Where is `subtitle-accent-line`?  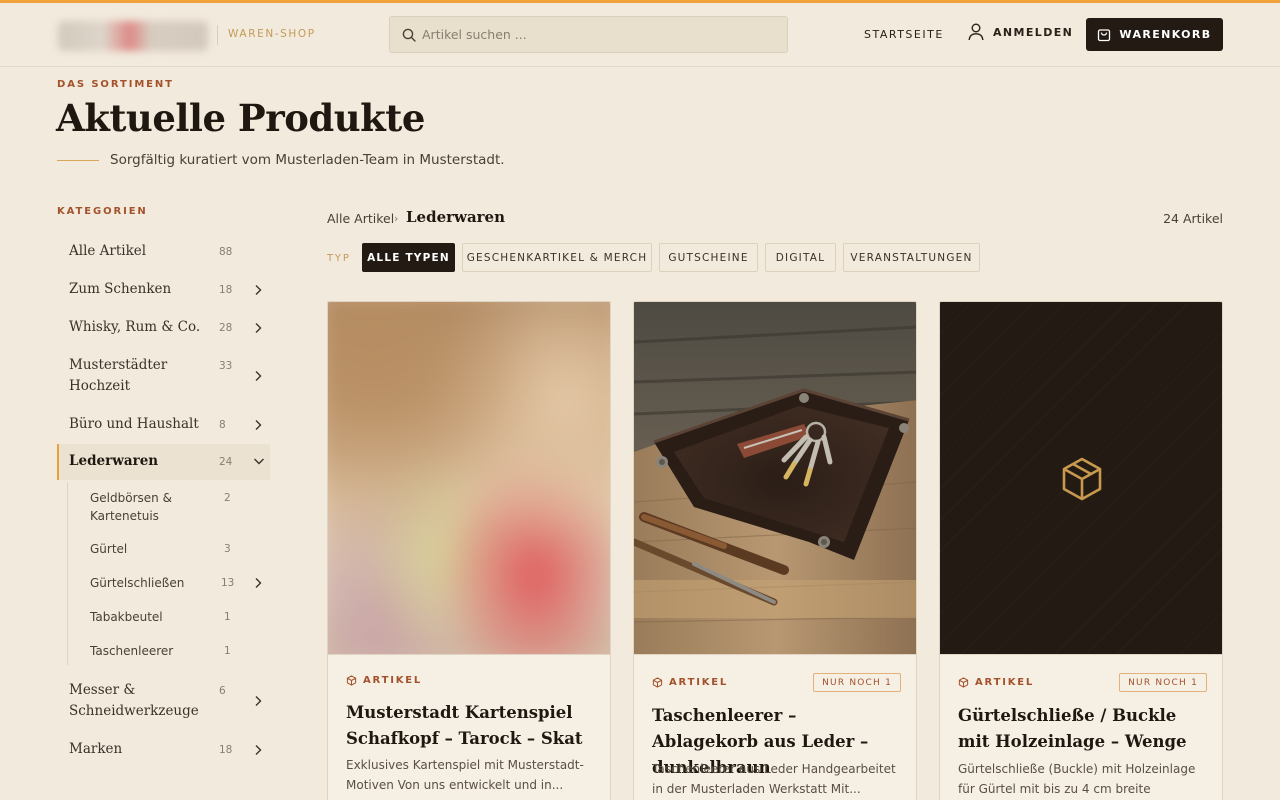
subtitle-accent-line is located at coordinates (78, 160).